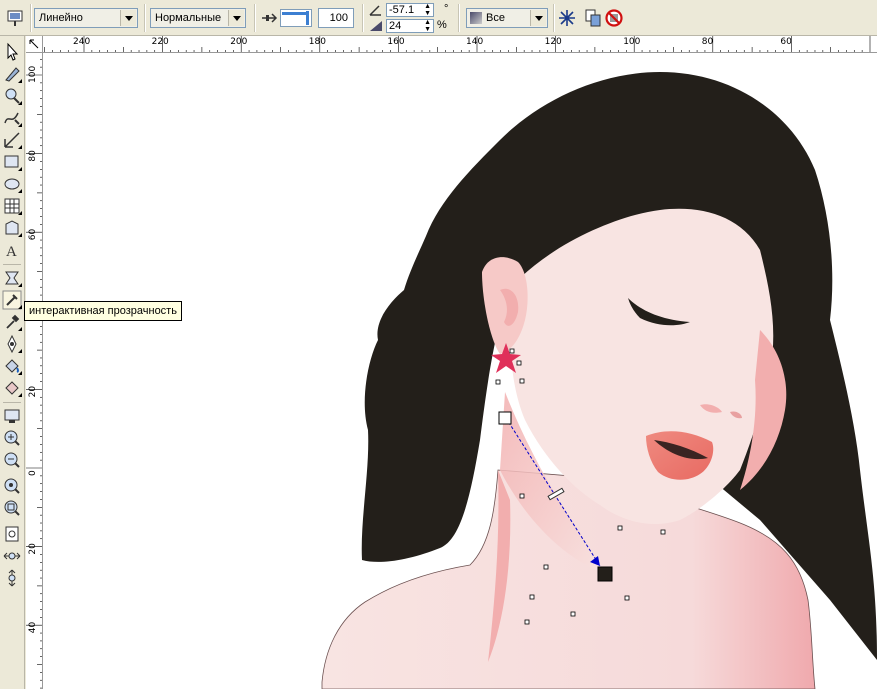 This screenshot has width=877, height=689. I want to click on transparency-presets-icon, so click(16, 18).